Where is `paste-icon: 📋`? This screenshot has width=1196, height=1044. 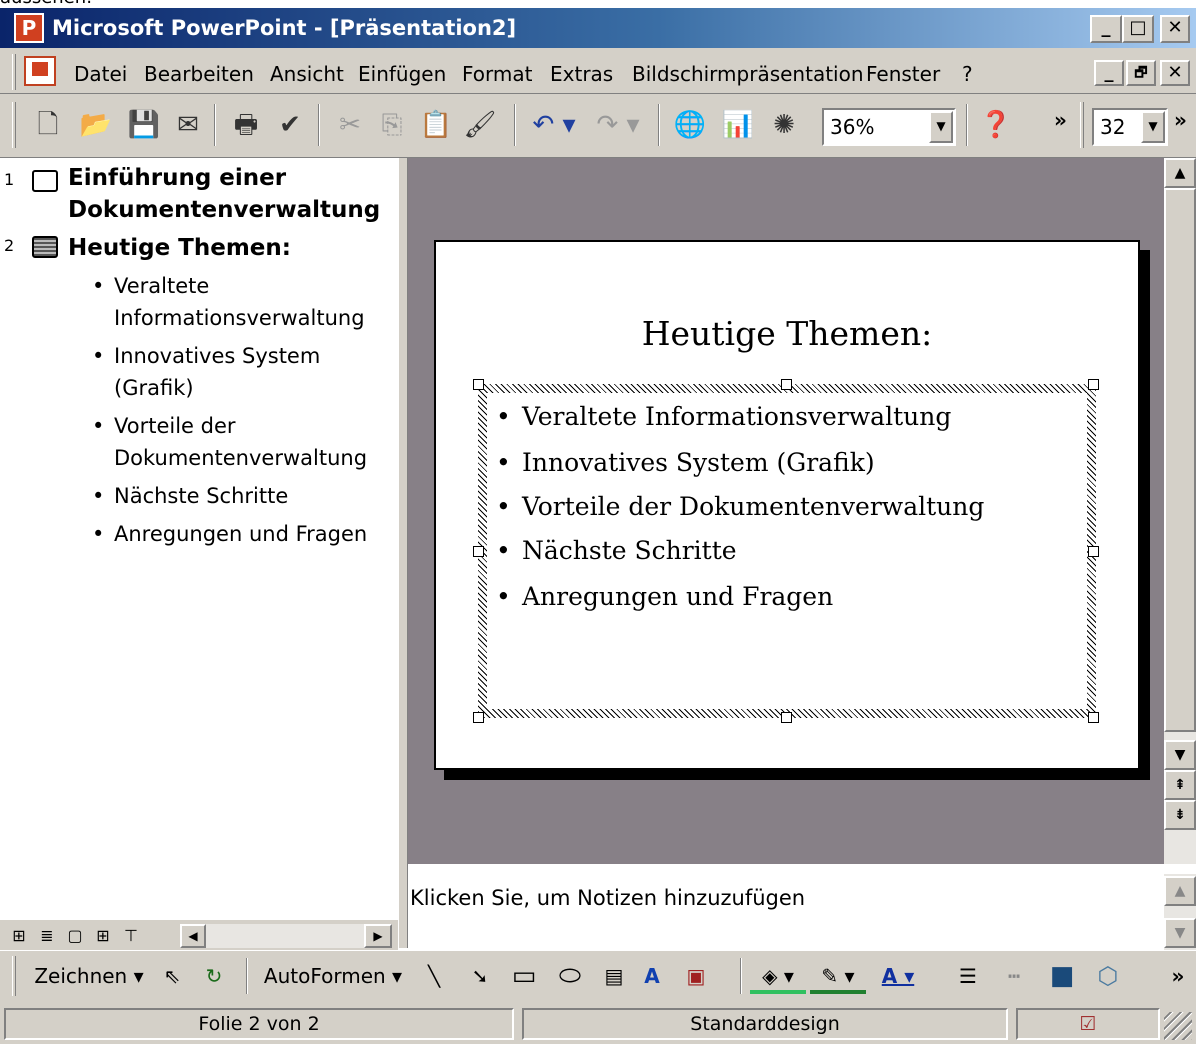
paste-icon: 📋 is located at coordinates (436, 125).